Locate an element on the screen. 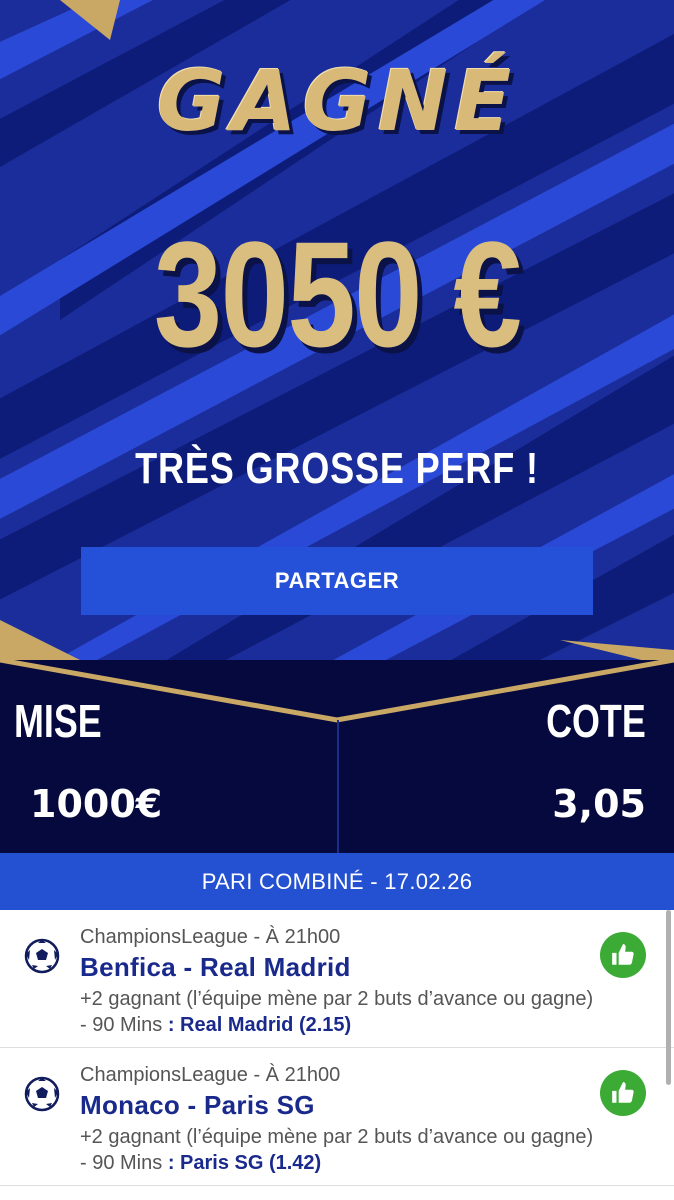 The width and height of the screenshot is (674, 1200). win-tagline: TRÈS GROSSE PERF ! is located at coordinates (337, 468).